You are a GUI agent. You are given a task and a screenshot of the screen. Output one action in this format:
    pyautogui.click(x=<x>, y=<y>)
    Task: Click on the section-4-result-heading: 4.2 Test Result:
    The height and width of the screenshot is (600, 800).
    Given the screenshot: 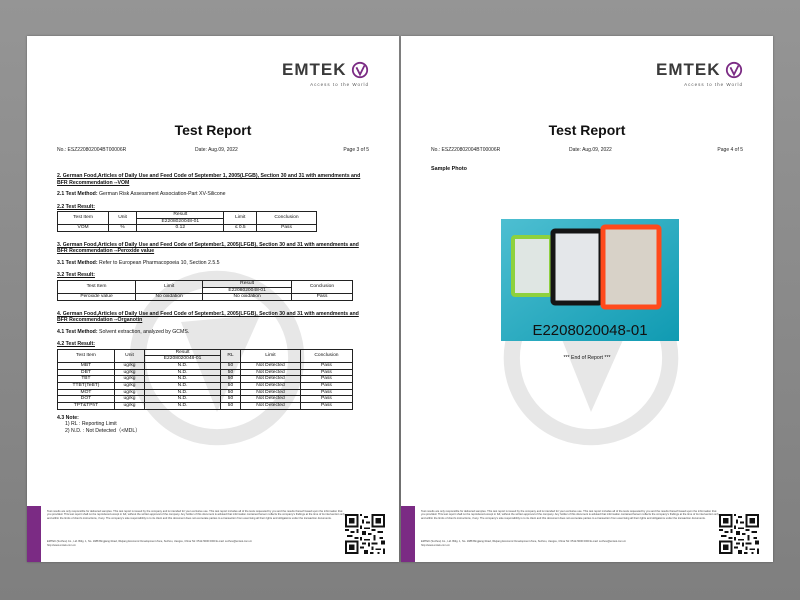 What is the action you would take?
    pyautogui.click(x=76, y=344)
    